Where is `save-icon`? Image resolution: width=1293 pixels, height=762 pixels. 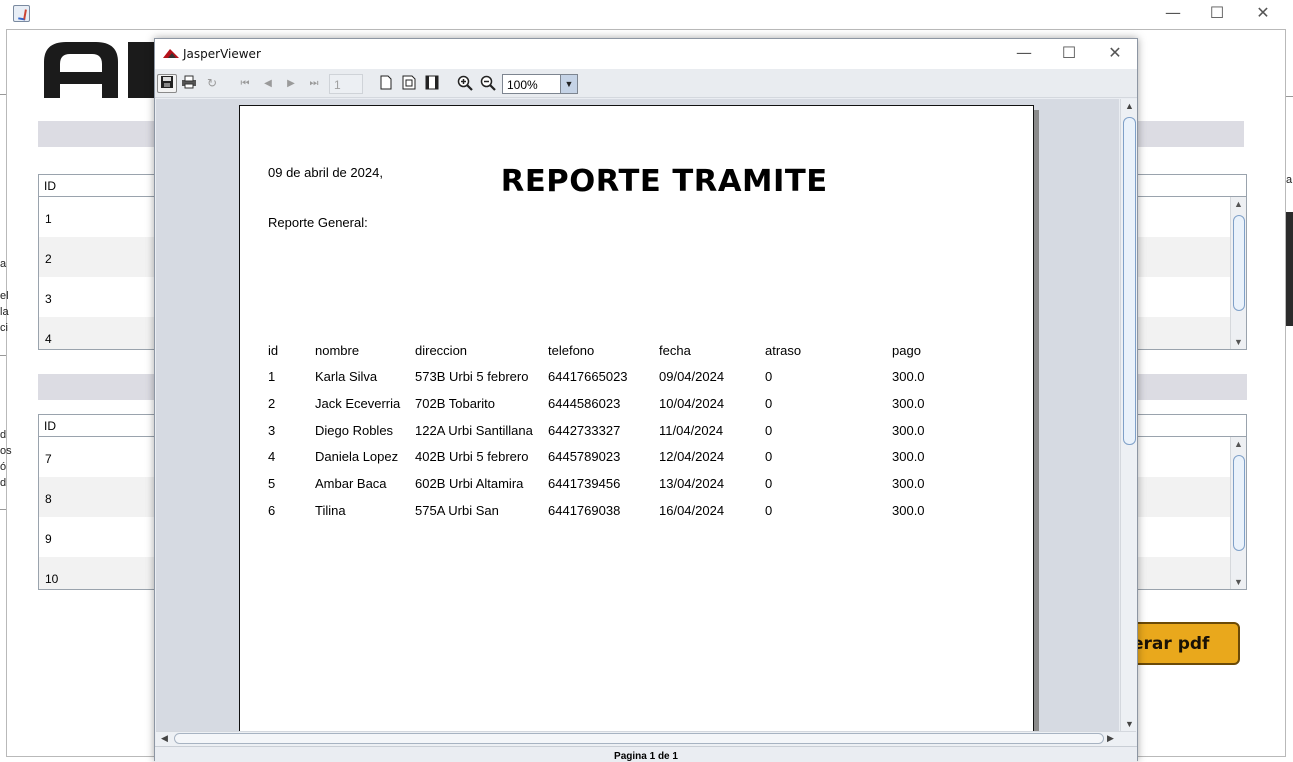 save-icon is located at coordinates (167, 83).